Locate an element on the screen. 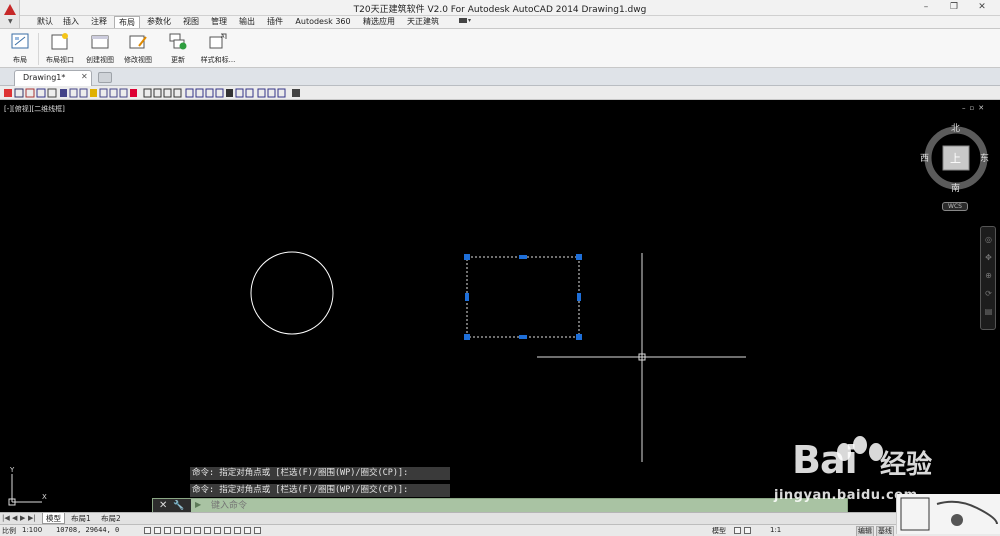 Image resolution: width=1000 pixels, height=536 pixels. minimize-button: – is located at coordinates (926, 8).